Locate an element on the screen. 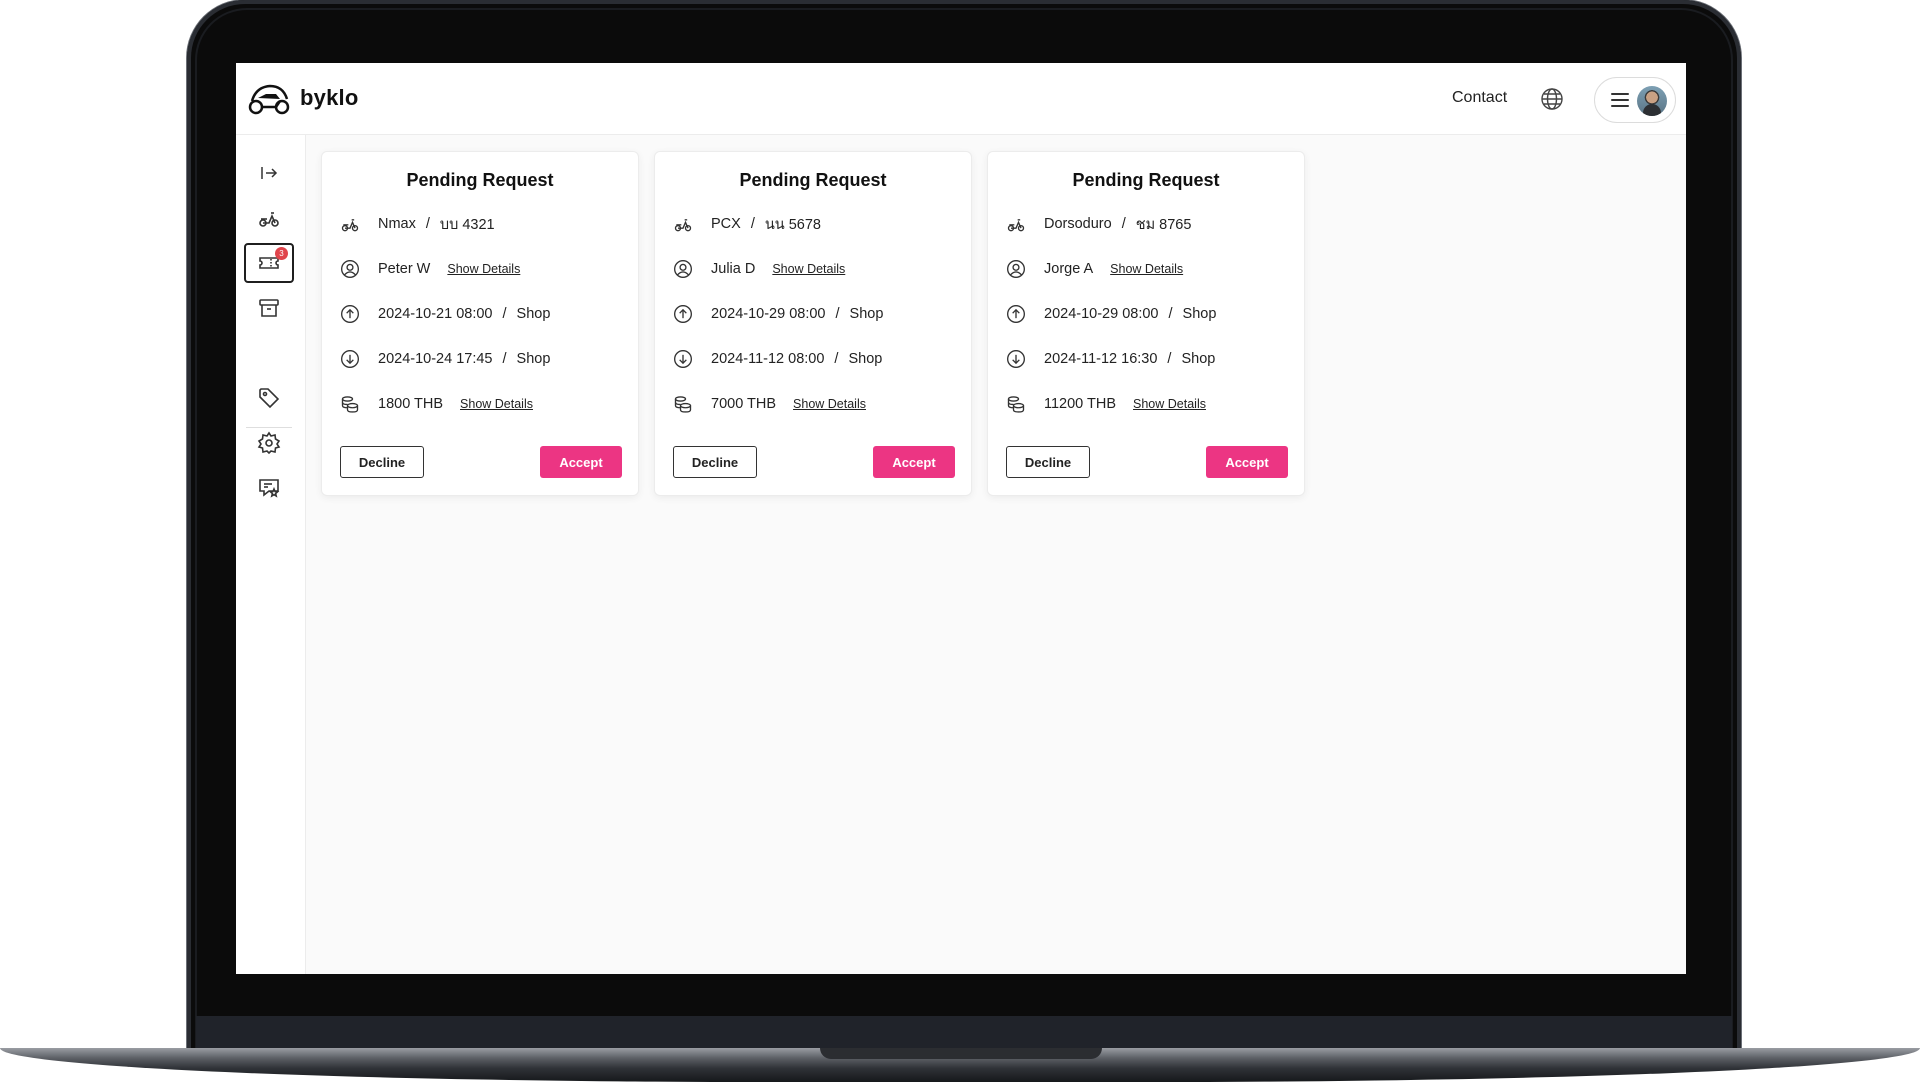  price-row: 7000 THB Show Details is located at coordinates (769, 404).